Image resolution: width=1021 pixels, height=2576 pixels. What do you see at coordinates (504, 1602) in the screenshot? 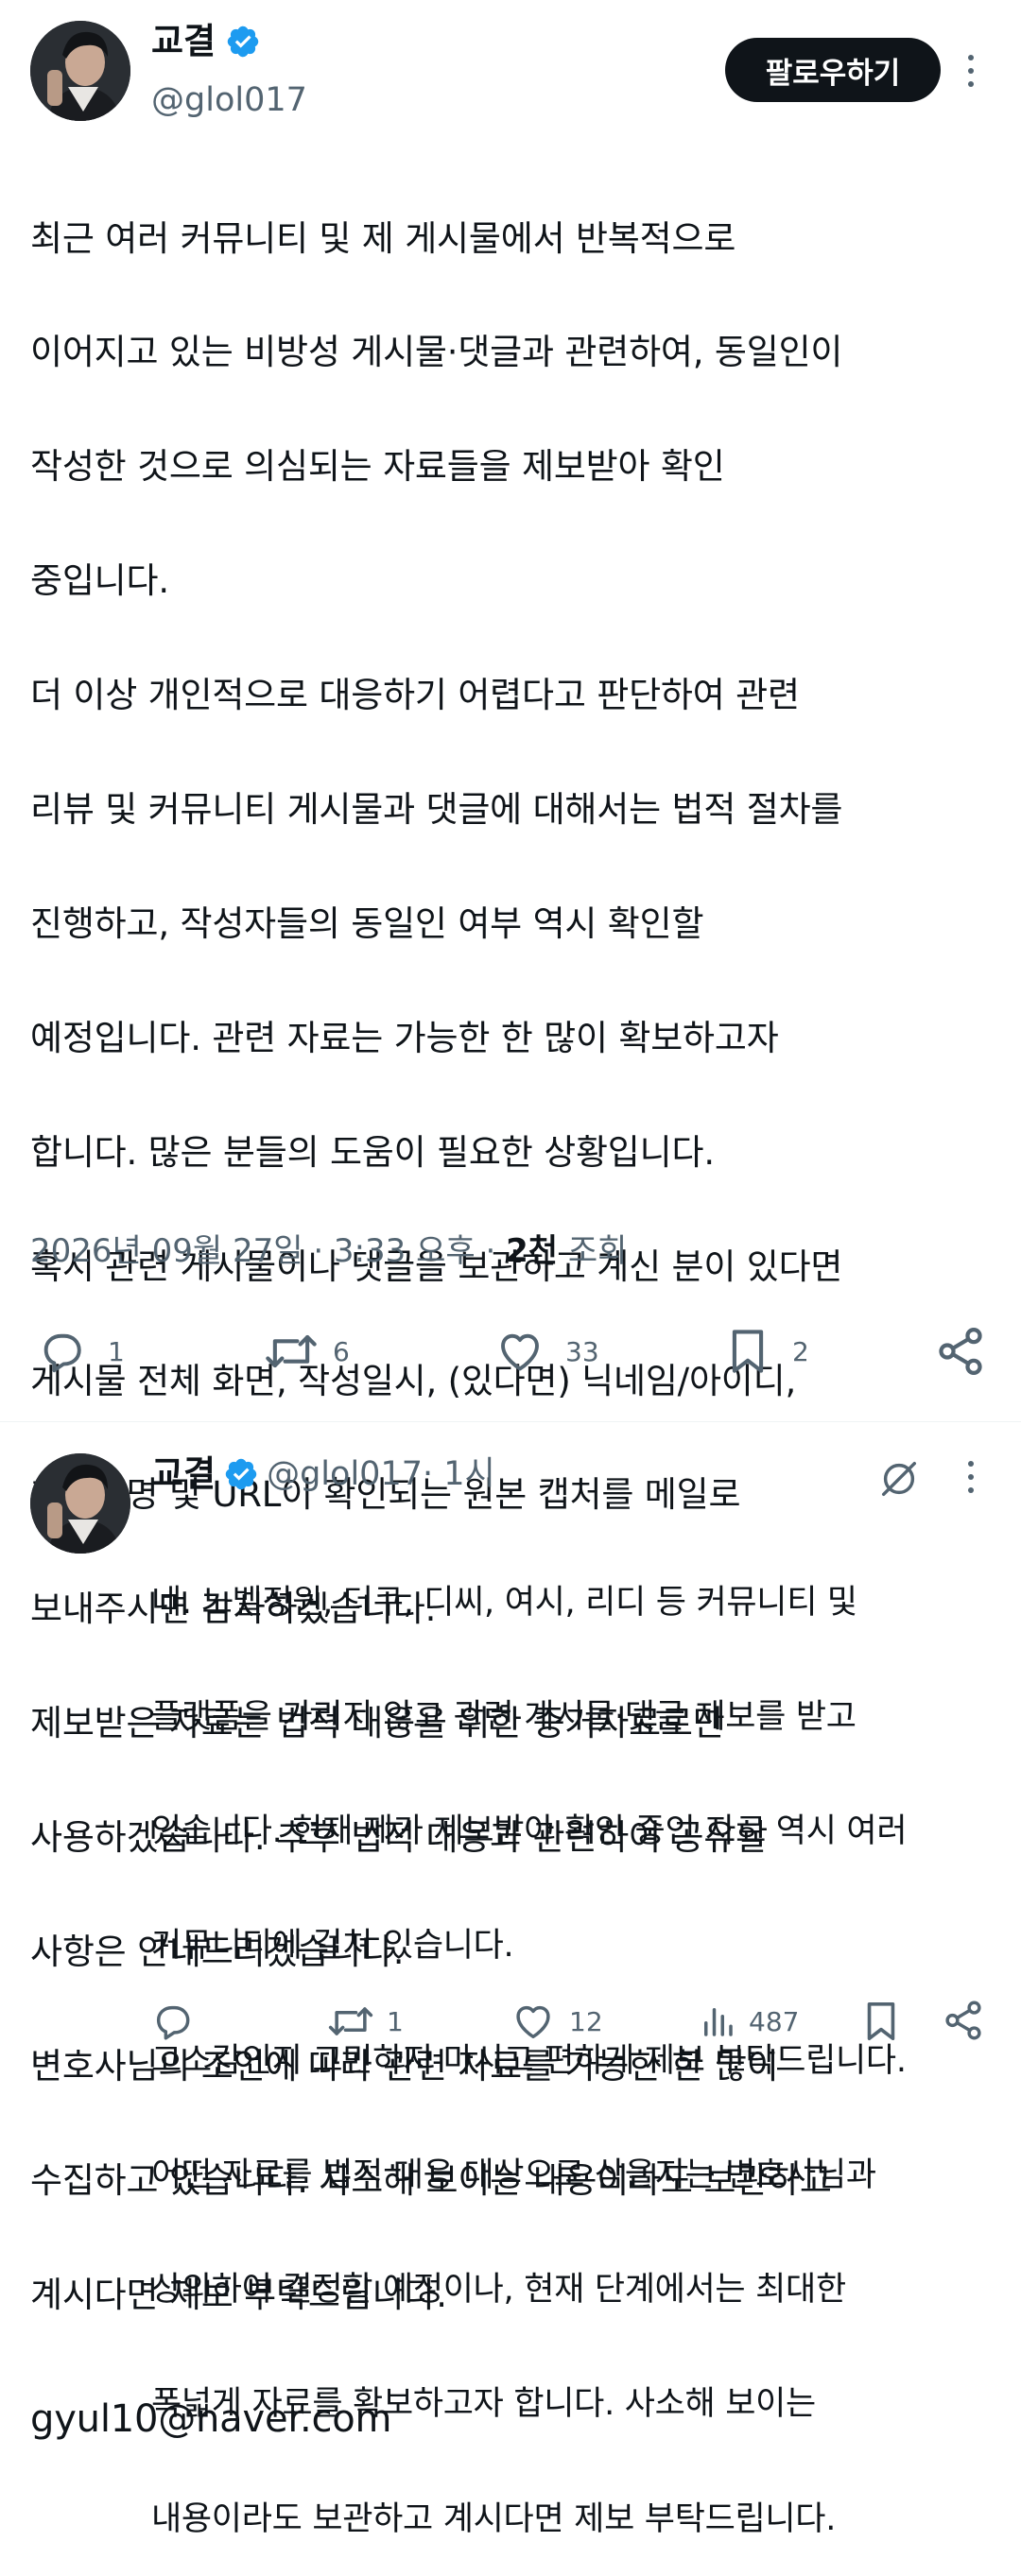
I see `reply-line: 네. 노벨정원, 더쿠, 디씨, 여시, 리디 등 커뮤니티 및` at bounding box center [504, 1602].